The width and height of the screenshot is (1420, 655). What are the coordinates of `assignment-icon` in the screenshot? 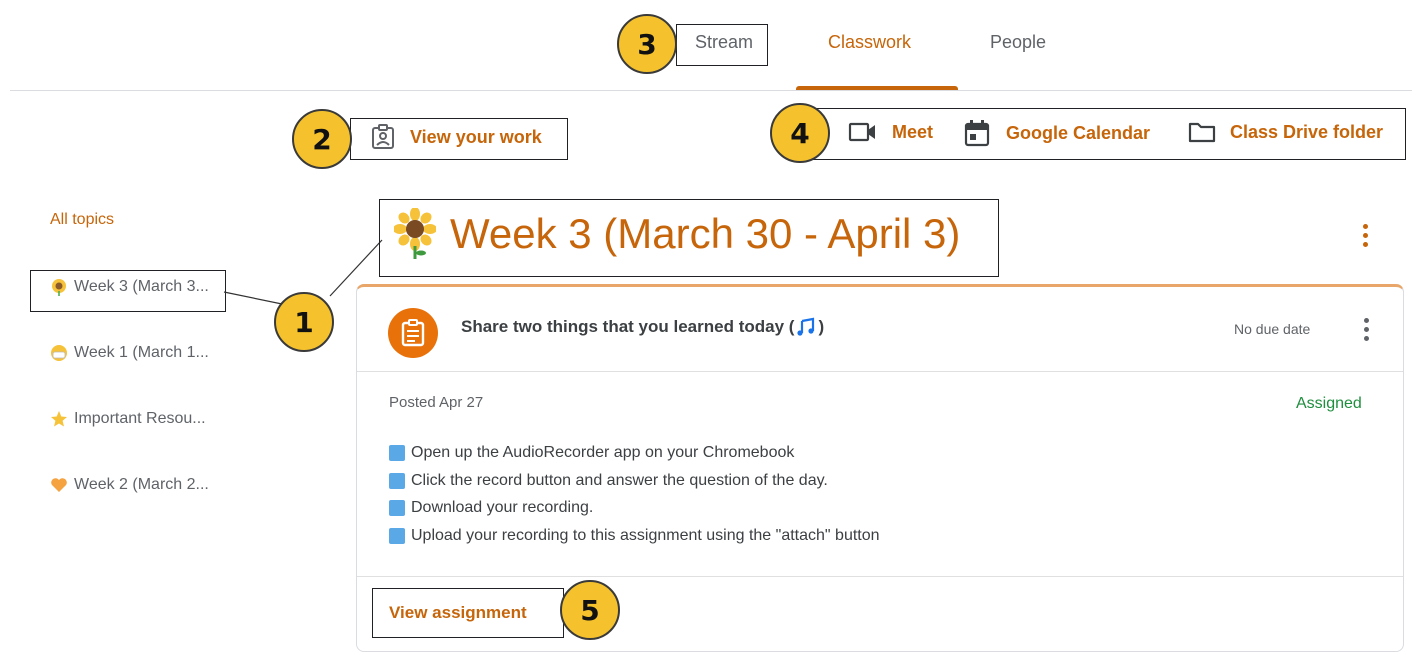 It's located at (413, 333).